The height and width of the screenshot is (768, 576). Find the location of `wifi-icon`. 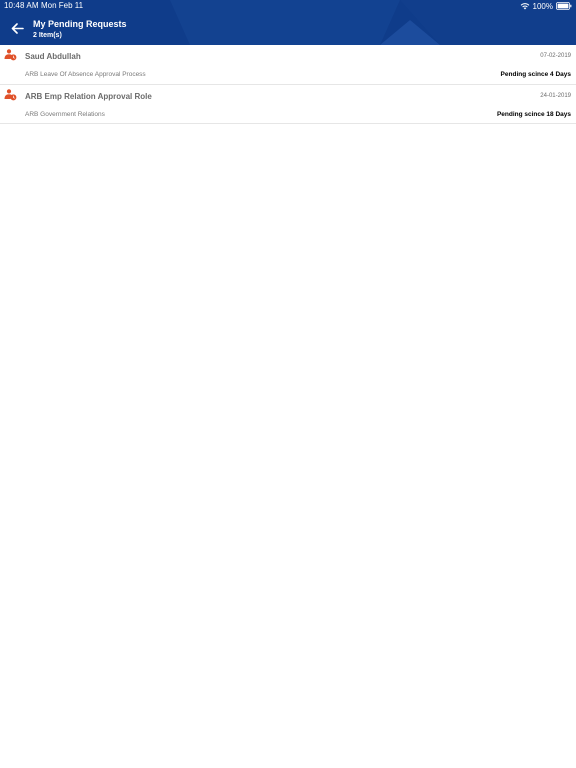

wifi-icon is located at coordinates (524, 6).